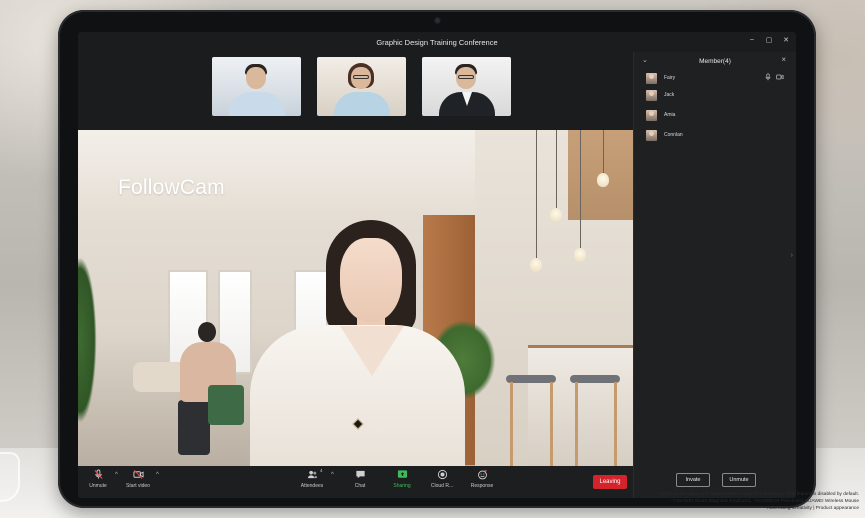  Describe the element at coordinates (360, 474) in the screenshot. I see `chat-icon` at that location.